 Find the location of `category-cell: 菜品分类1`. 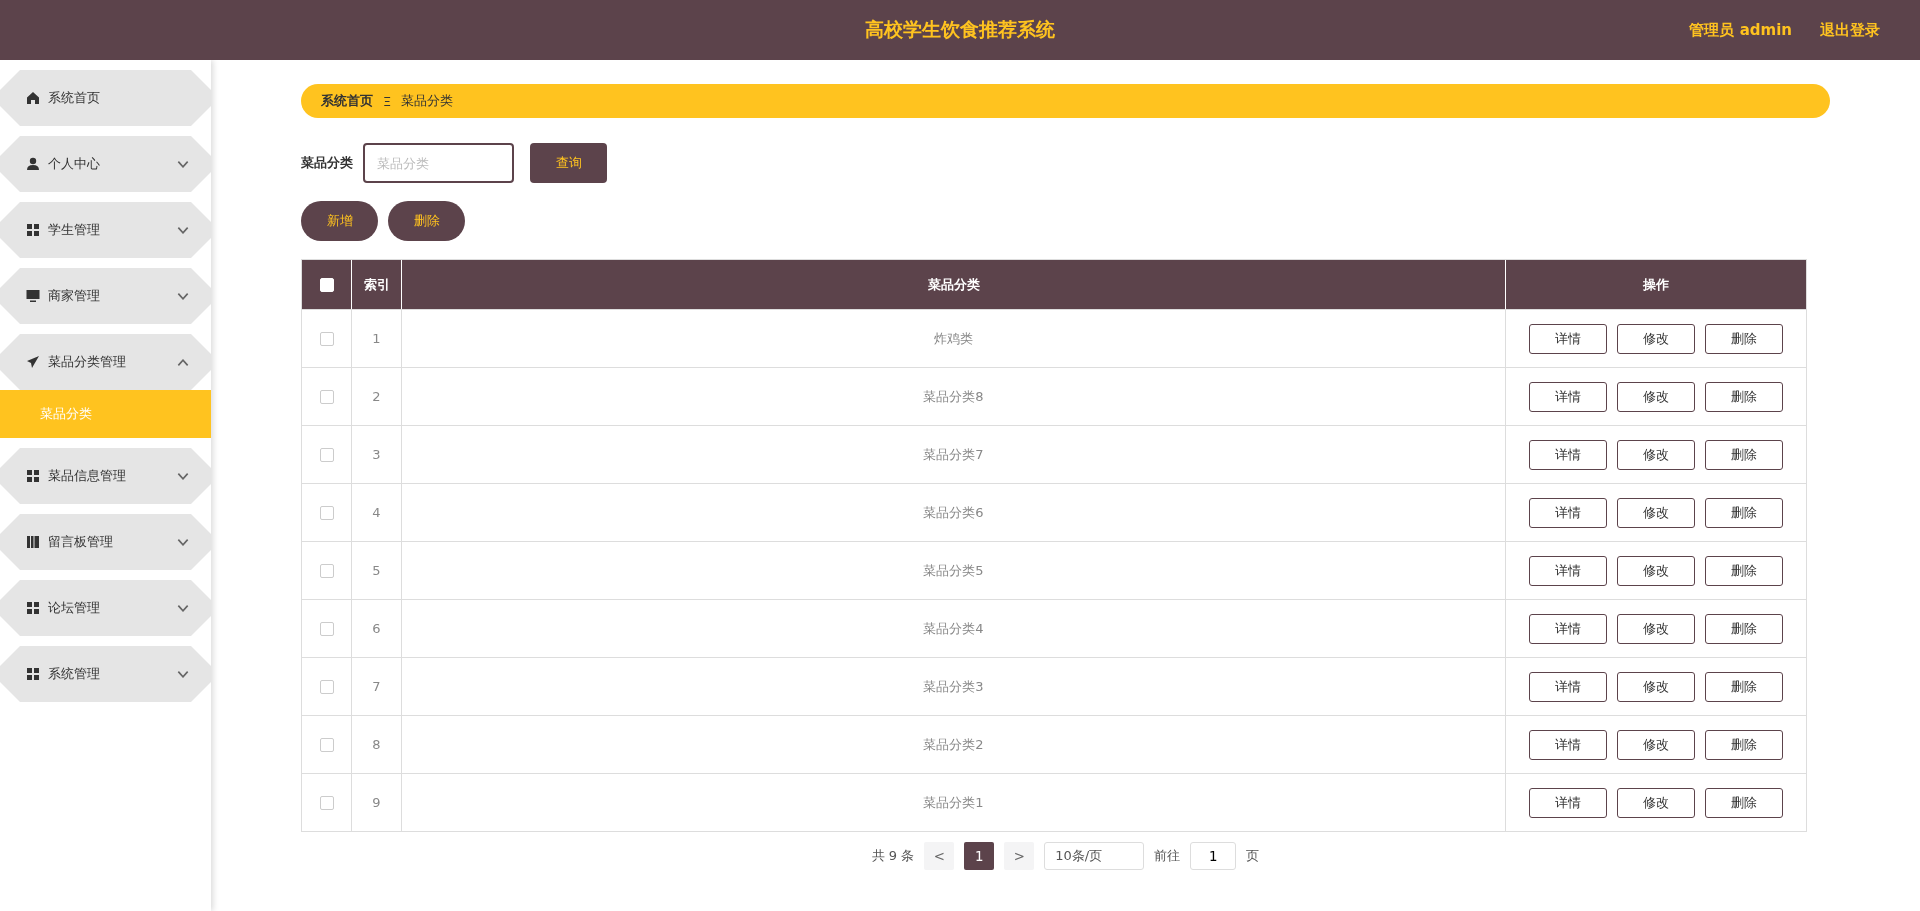

category-cell: 菜品分类1 is located at coordinates (953, 802).